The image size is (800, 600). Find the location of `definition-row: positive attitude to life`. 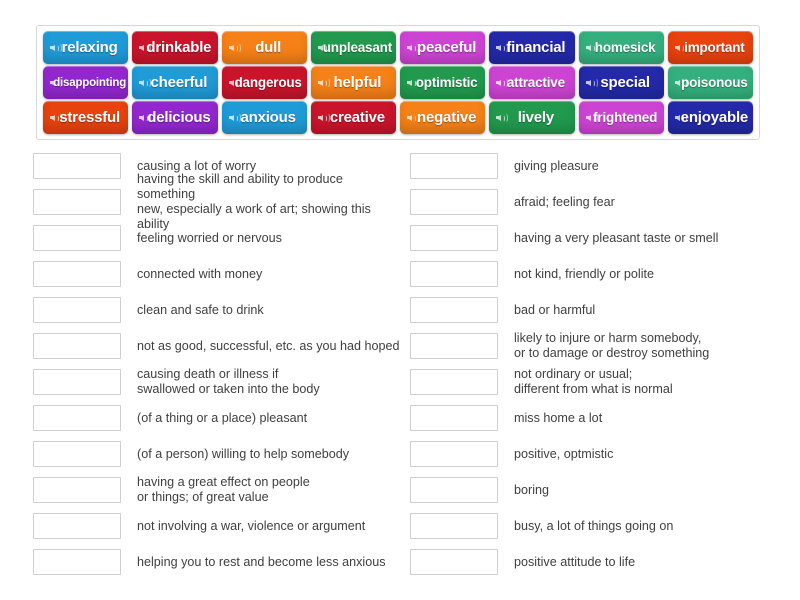

definition-row: positive attitude to life is located at coordinates (595, 562).